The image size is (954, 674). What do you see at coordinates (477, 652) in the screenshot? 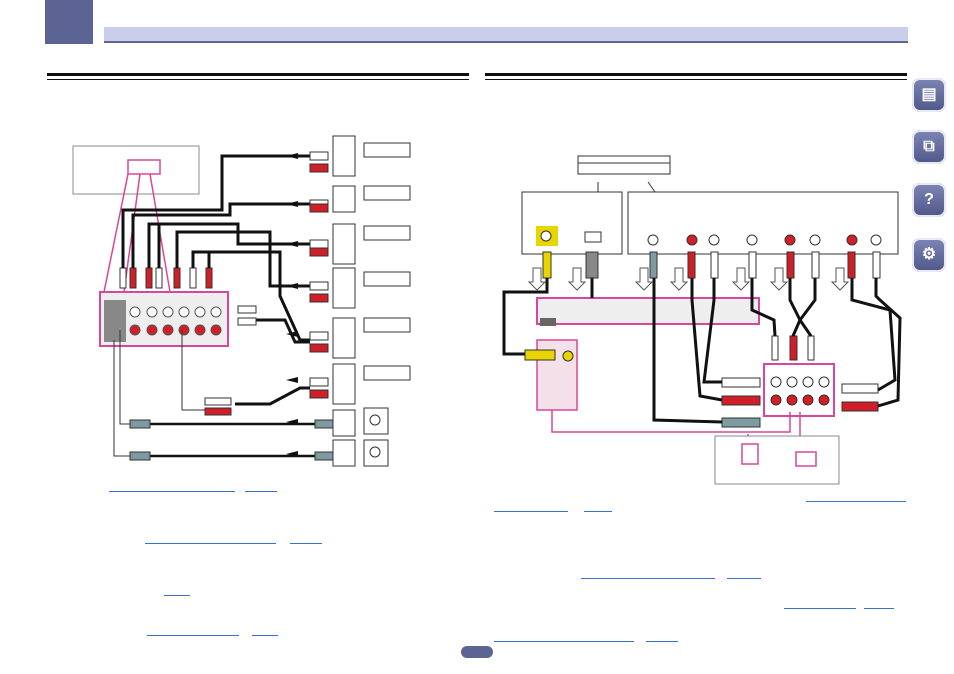
I see `page-number-badge` at bounding box center [477, 652].